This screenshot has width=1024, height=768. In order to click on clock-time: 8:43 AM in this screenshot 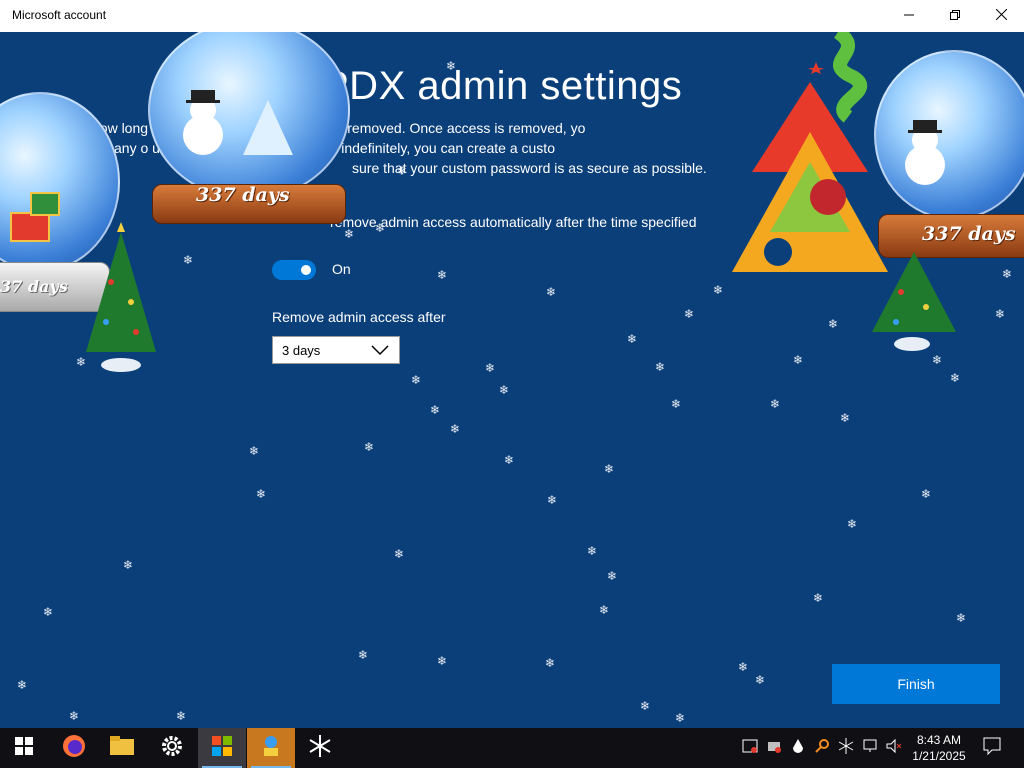, I will do `click(939, 740)`.